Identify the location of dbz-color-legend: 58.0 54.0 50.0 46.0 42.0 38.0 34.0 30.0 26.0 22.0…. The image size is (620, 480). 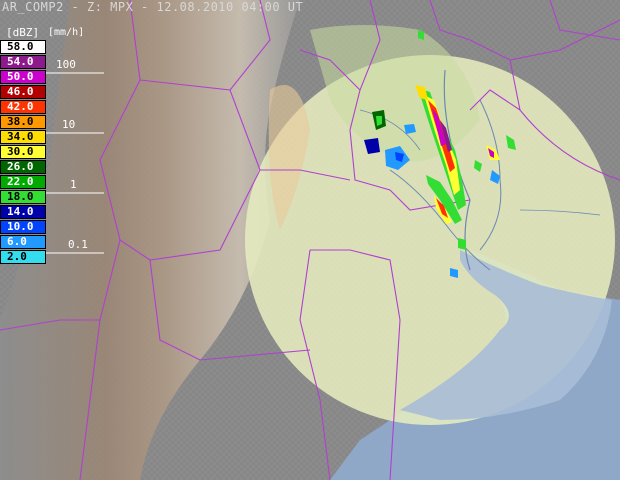
(23, 152).